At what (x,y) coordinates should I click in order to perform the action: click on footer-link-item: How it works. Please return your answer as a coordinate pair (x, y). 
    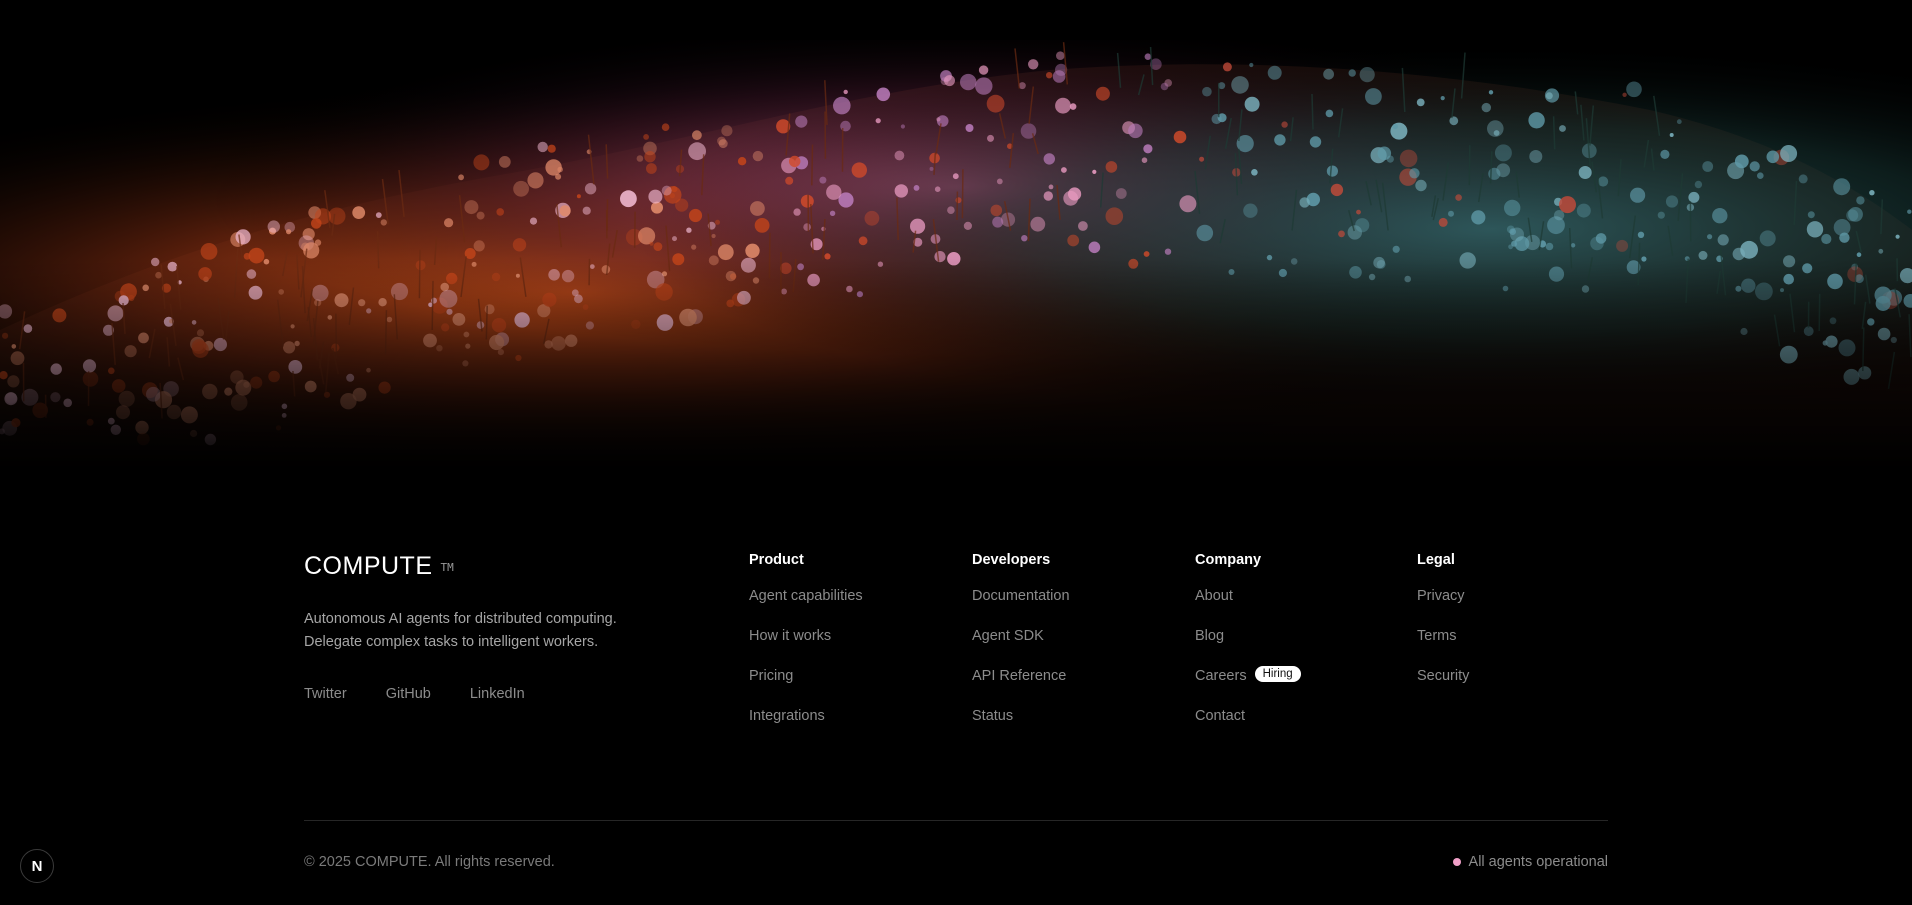
    Looking at the image, I should click on (806, 648).